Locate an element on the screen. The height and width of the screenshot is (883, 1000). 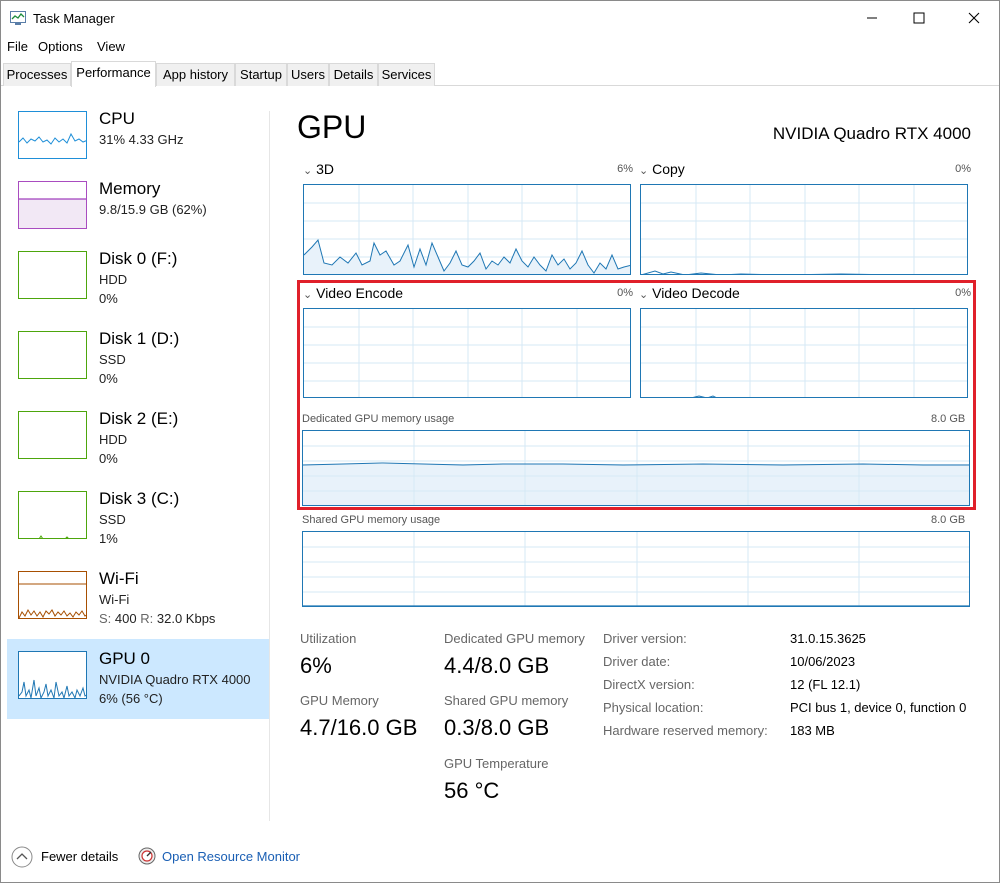
info-value: 12 (FL 12.1) is located at coordinates (825, 684).